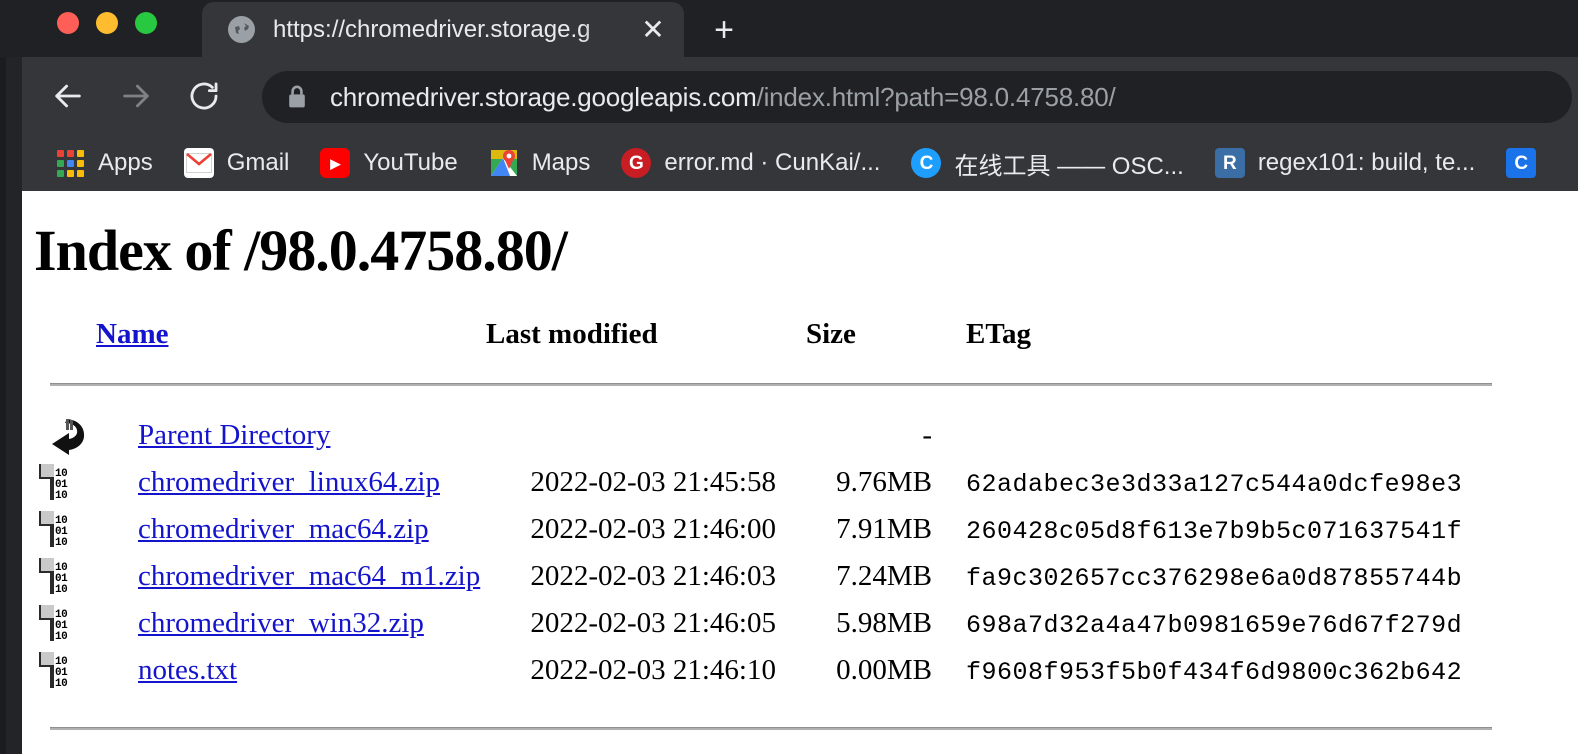  I want to click on tab-strip: https://chromedriver.storage.g ✕ +, so click(789, 28).